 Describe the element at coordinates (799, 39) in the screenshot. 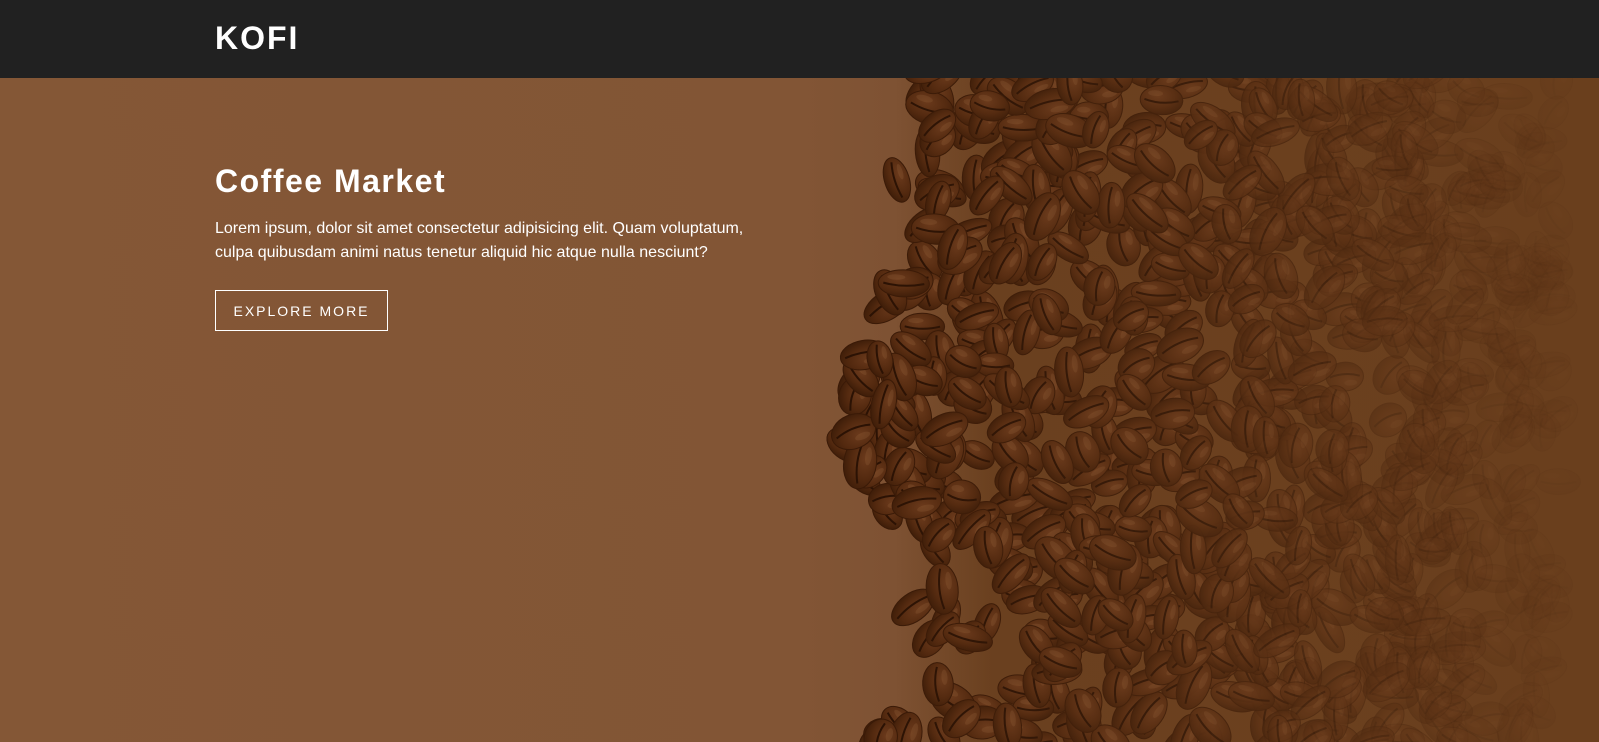

I see `navbar: KOFI` at that location.